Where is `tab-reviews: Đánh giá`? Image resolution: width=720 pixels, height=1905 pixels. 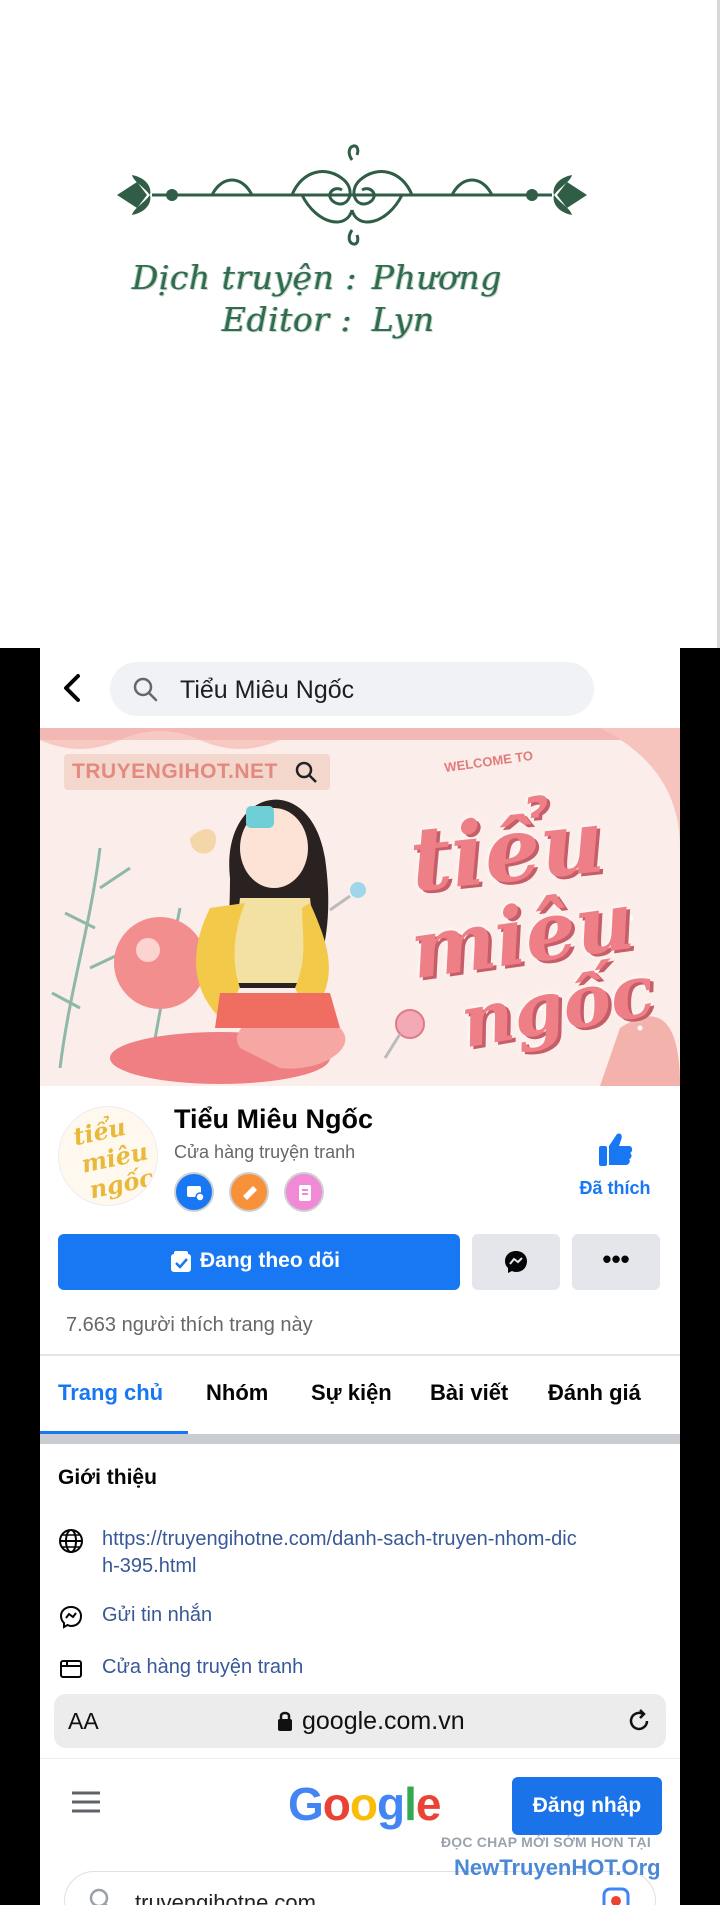
tab-reviews: Đánh giá is located at coordinates (594, 1393).